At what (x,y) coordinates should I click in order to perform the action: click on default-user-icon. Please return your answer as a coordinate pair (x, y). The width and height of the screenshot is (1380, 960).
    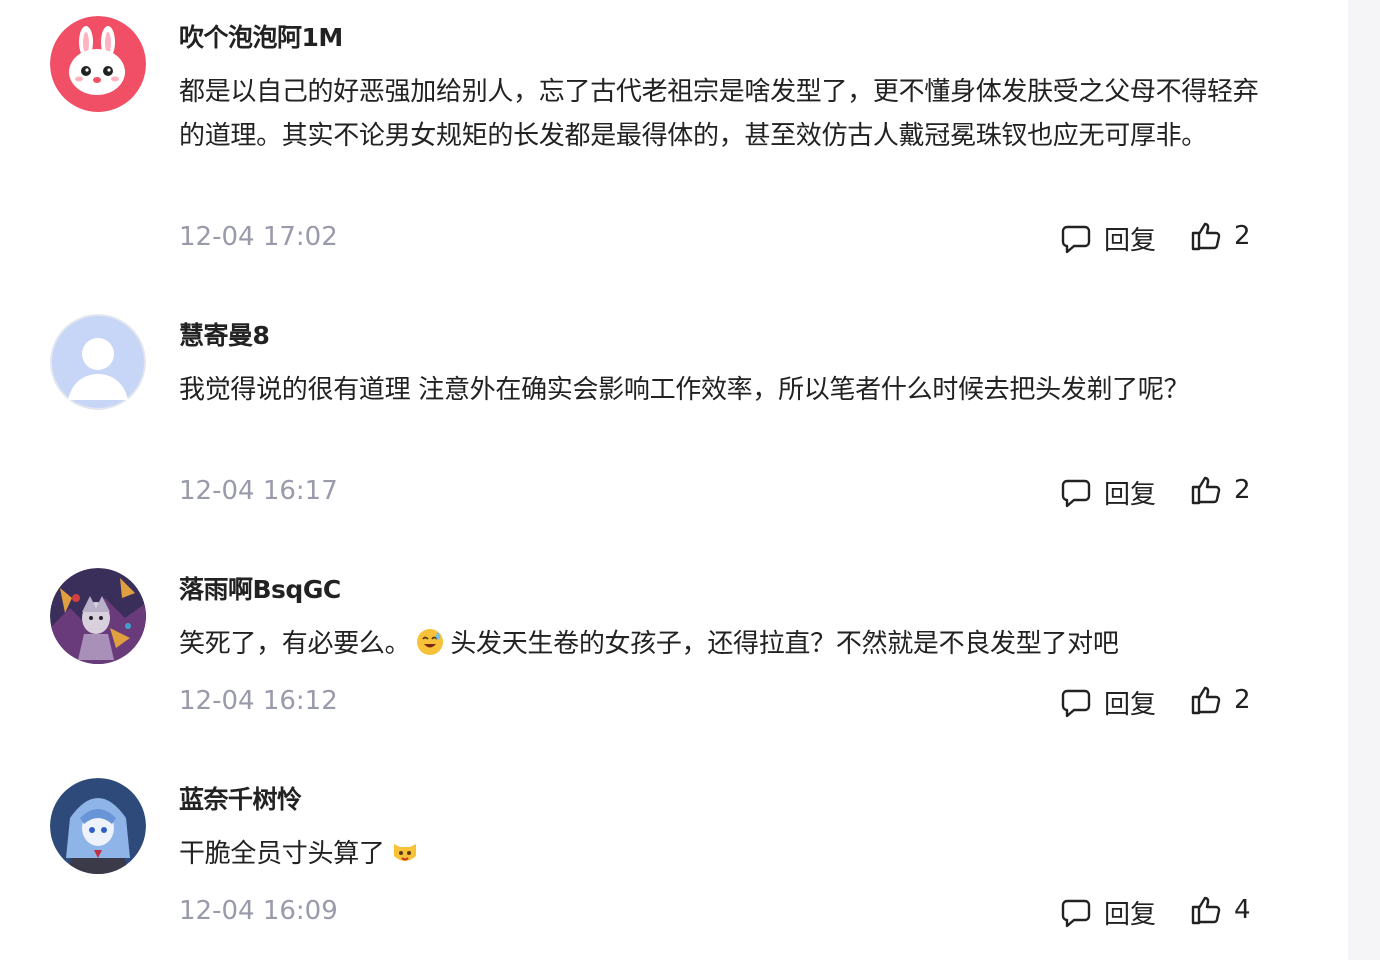
    Looking at the image, I should click on (98, 362).